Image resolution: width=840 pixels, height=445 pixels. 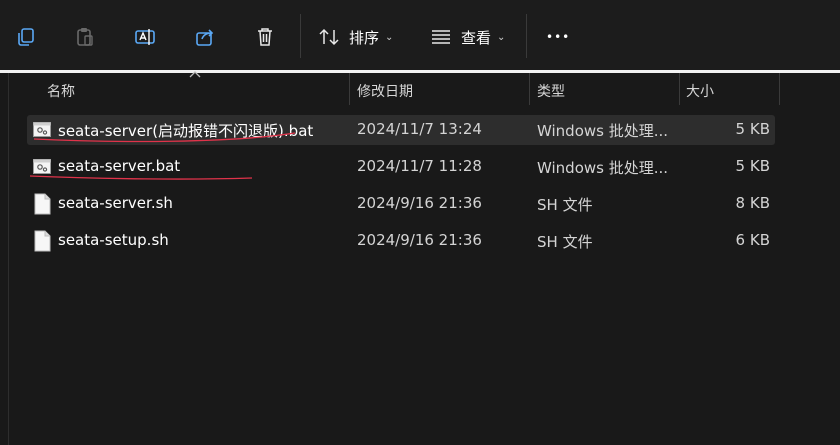 I want to click on sort-menu-button: 排序 ⌄, so click(x=355, y=37).